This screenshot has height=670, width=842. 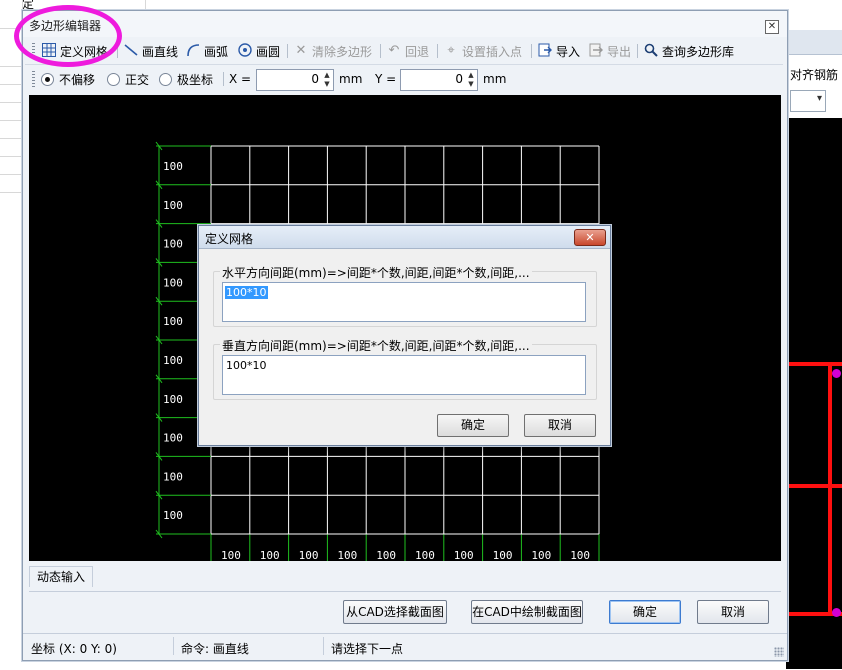 What do you see at coordinates (405, 24) in the screenshot?
I see `window-titlebar: 多边形编辑器 ✕` at bounding box center [405, 24].